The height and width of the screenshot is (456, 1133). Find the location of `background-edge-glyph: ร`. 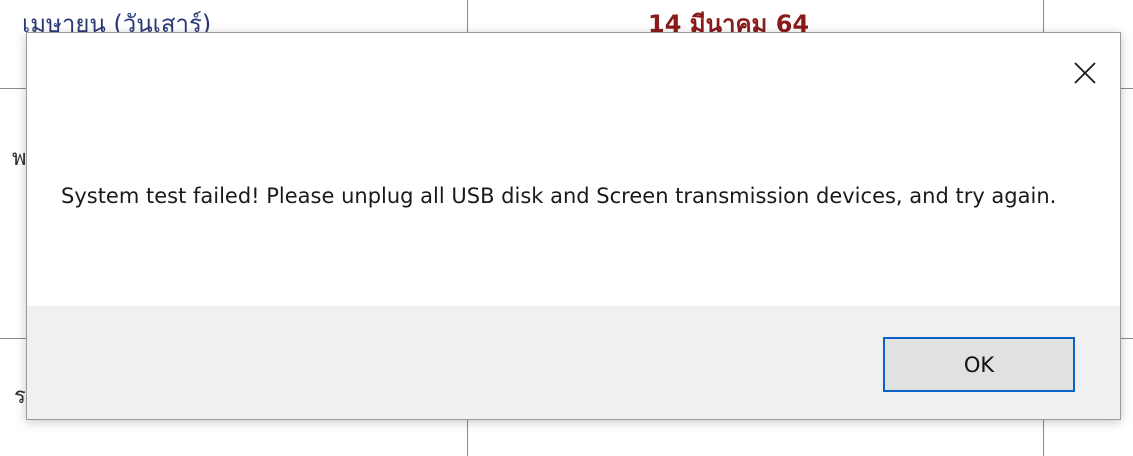

background-edge-glyph: ร is located at coordinates (20, 396).